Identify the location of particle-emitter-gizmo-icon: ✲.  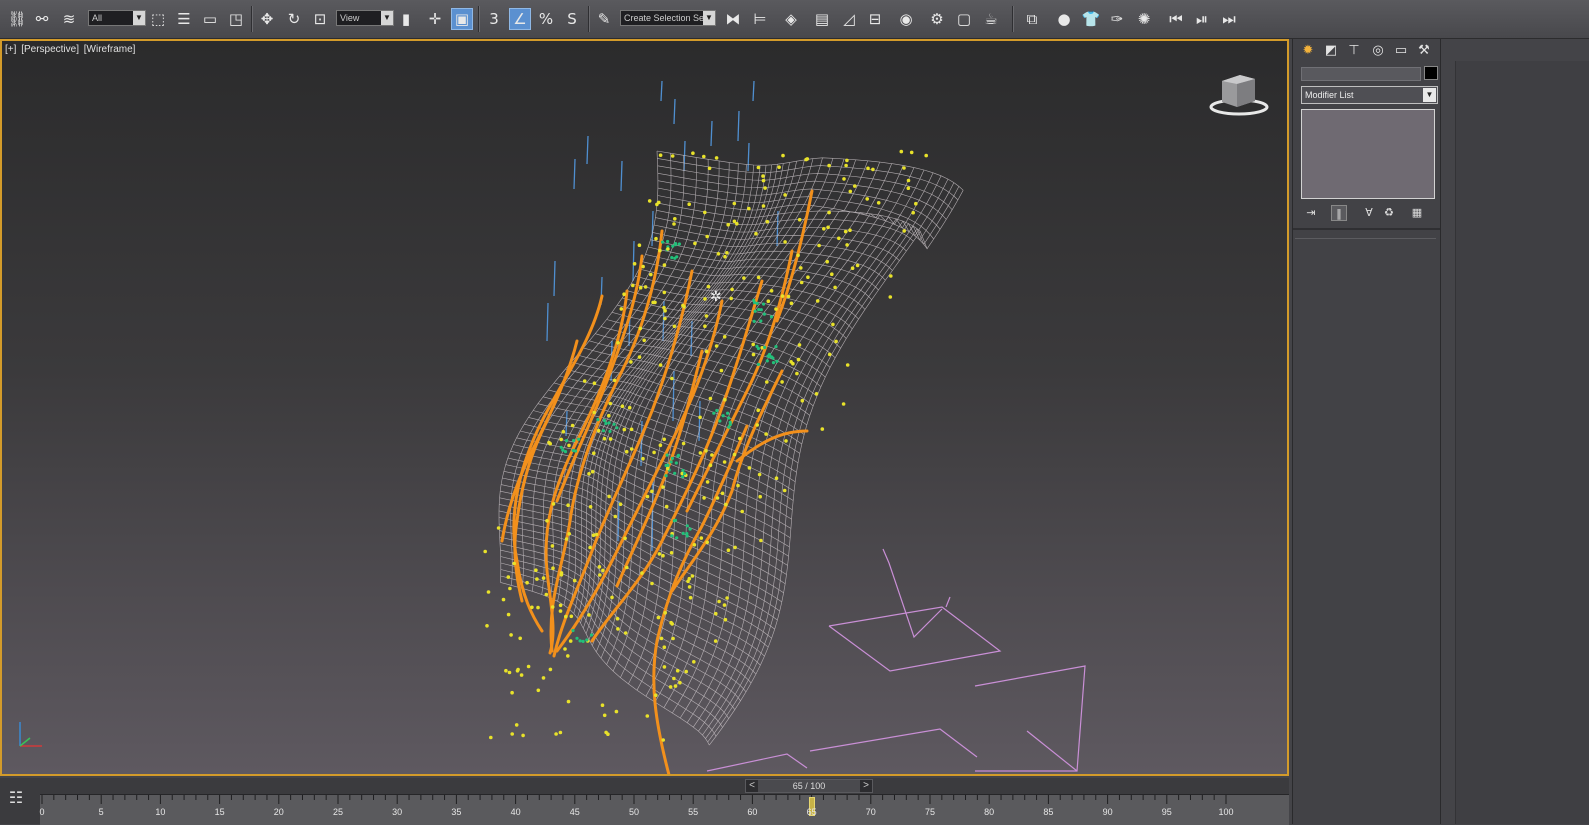
(716, 297).